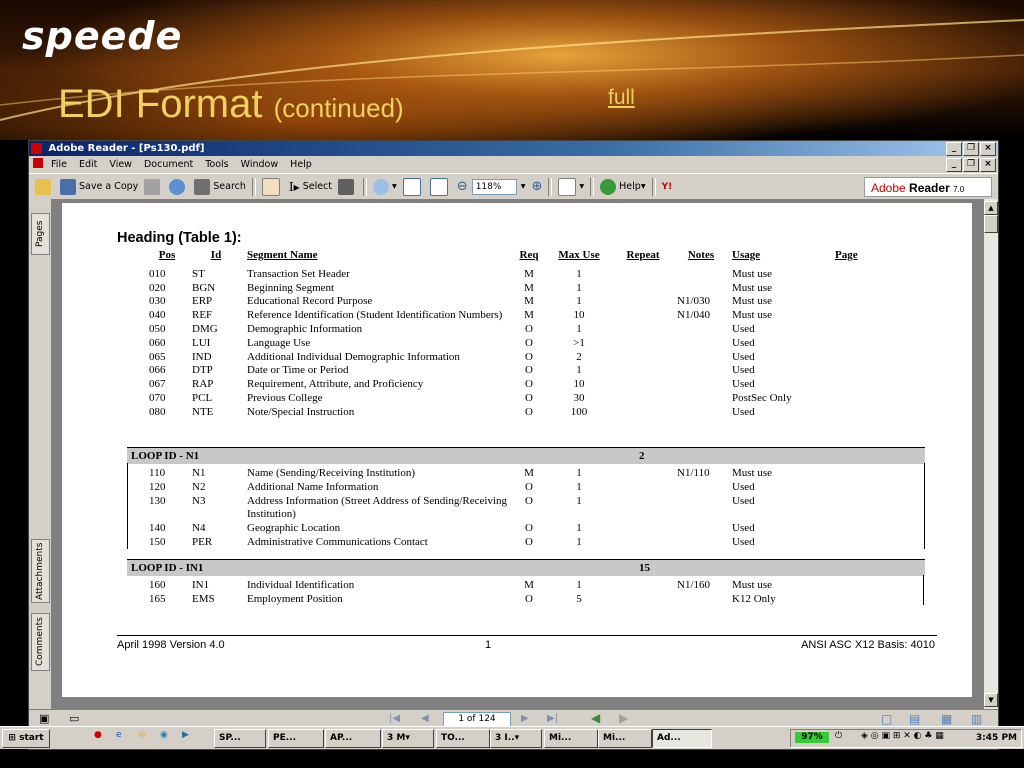 This screenshot has width=1024, height=768. What do you see at coordinates (567, 186) in the screenshot?
I see `page-rotate-icon` at bounding box center [567, 186].